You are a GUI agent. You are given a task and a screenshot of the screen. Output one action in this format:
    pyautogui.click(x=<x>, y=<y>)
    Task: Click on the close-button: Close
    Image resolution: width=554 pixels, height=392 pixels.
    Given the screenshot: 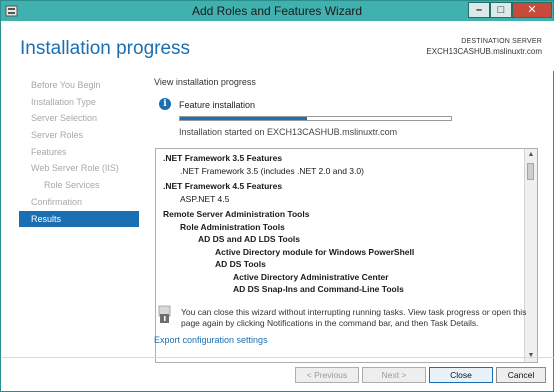 What is the action you would take?
    pyautogui.click(x=461, y=375)
    